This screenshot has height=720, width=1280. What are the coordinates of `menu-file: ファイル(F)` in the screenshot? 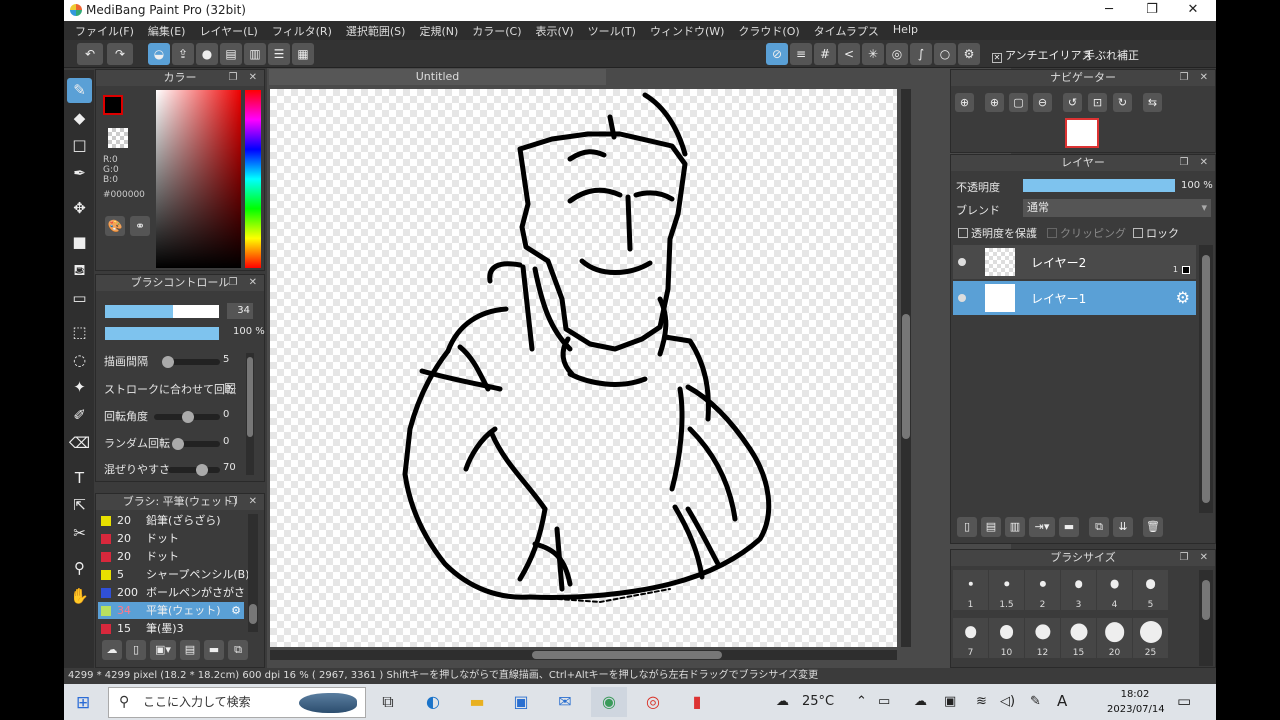 It's located at (104, 30).